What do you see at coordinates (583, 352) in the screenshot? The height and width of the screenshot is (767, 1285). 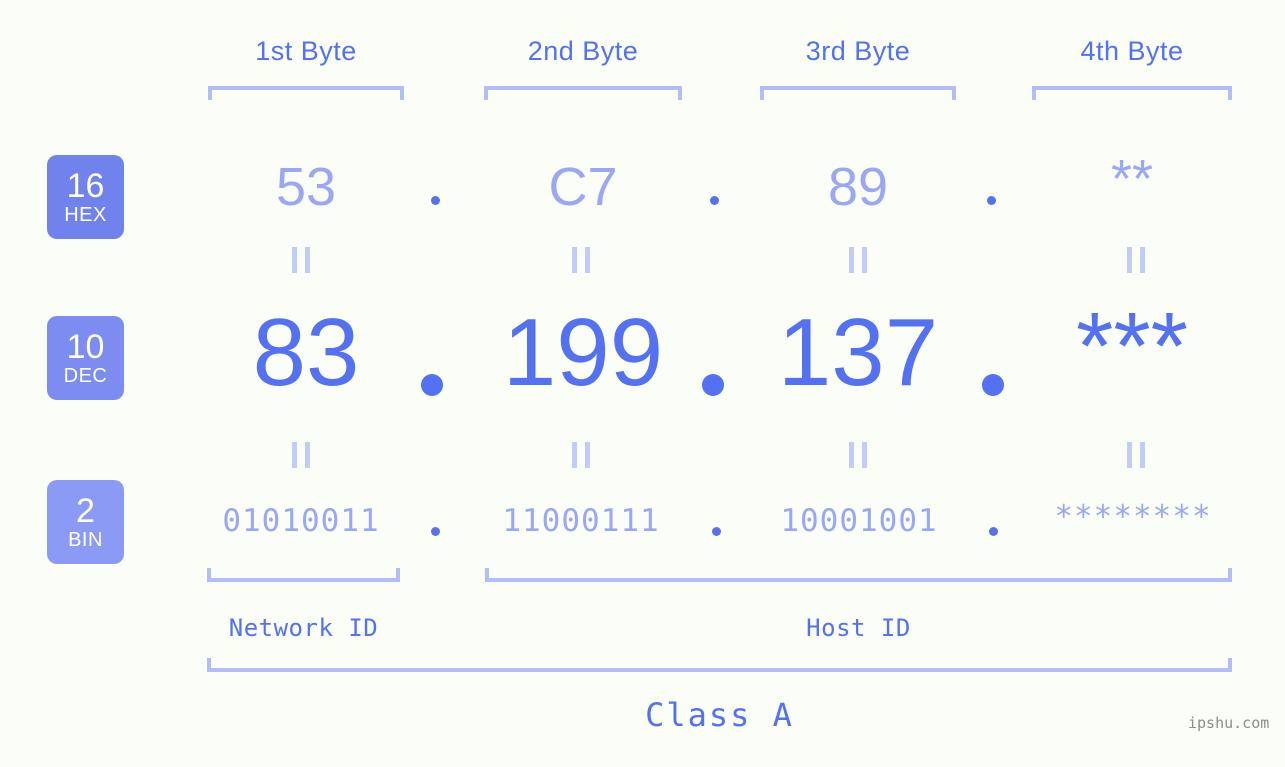 I see `dec-value-byte-2: 199` at bounding box center [583, 352].